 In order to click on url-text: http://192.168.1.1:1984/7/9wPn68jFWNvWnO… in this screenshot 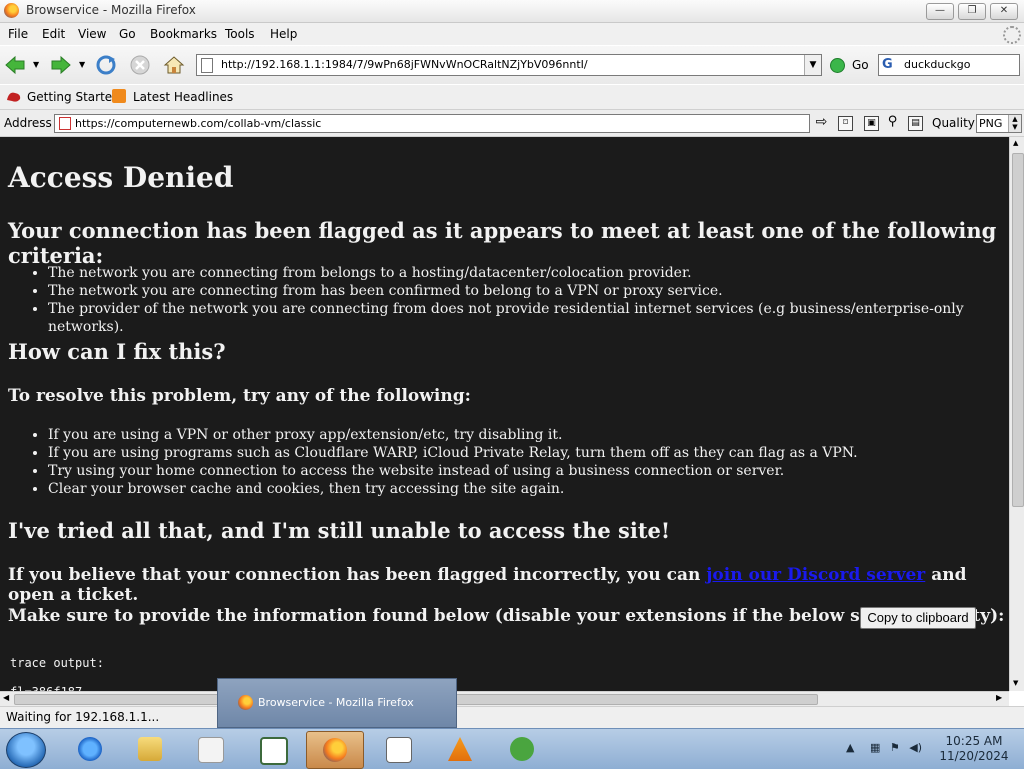, I will do `click(404, 64)`.